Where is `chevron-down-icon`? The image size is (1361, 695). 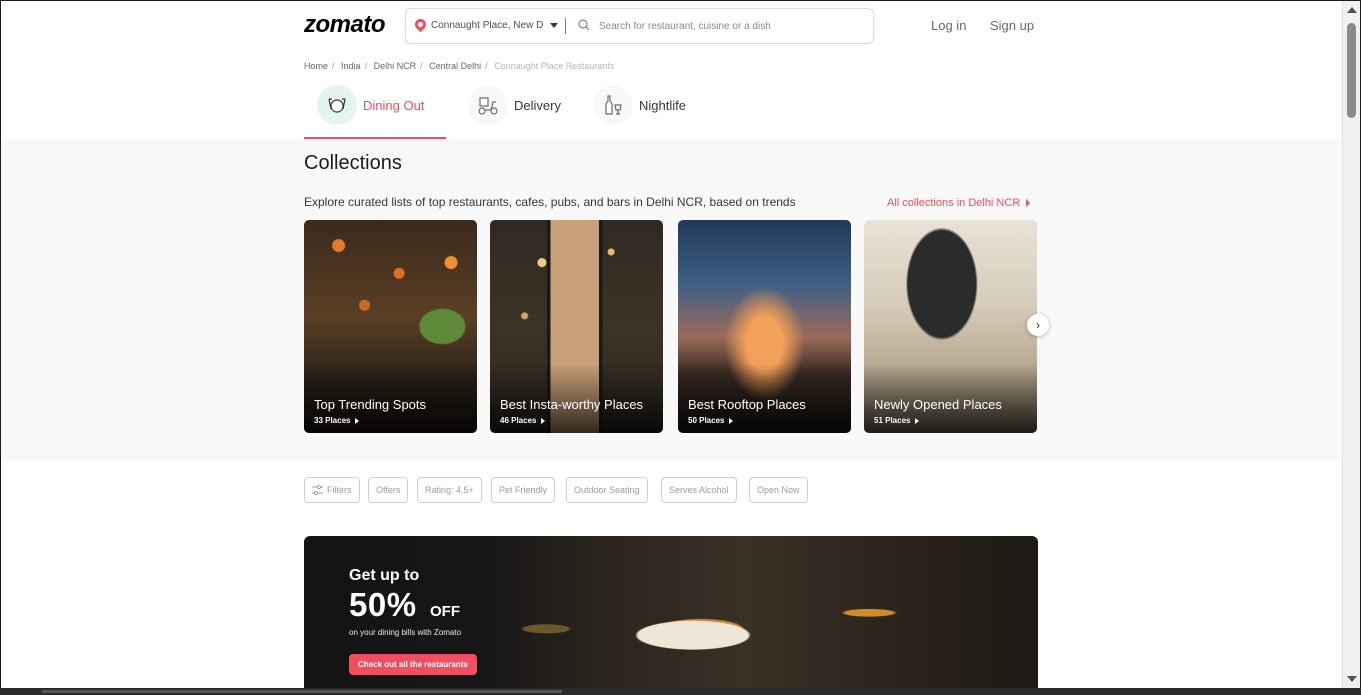
chevron-down-icon is located at coordinates (554, 25).